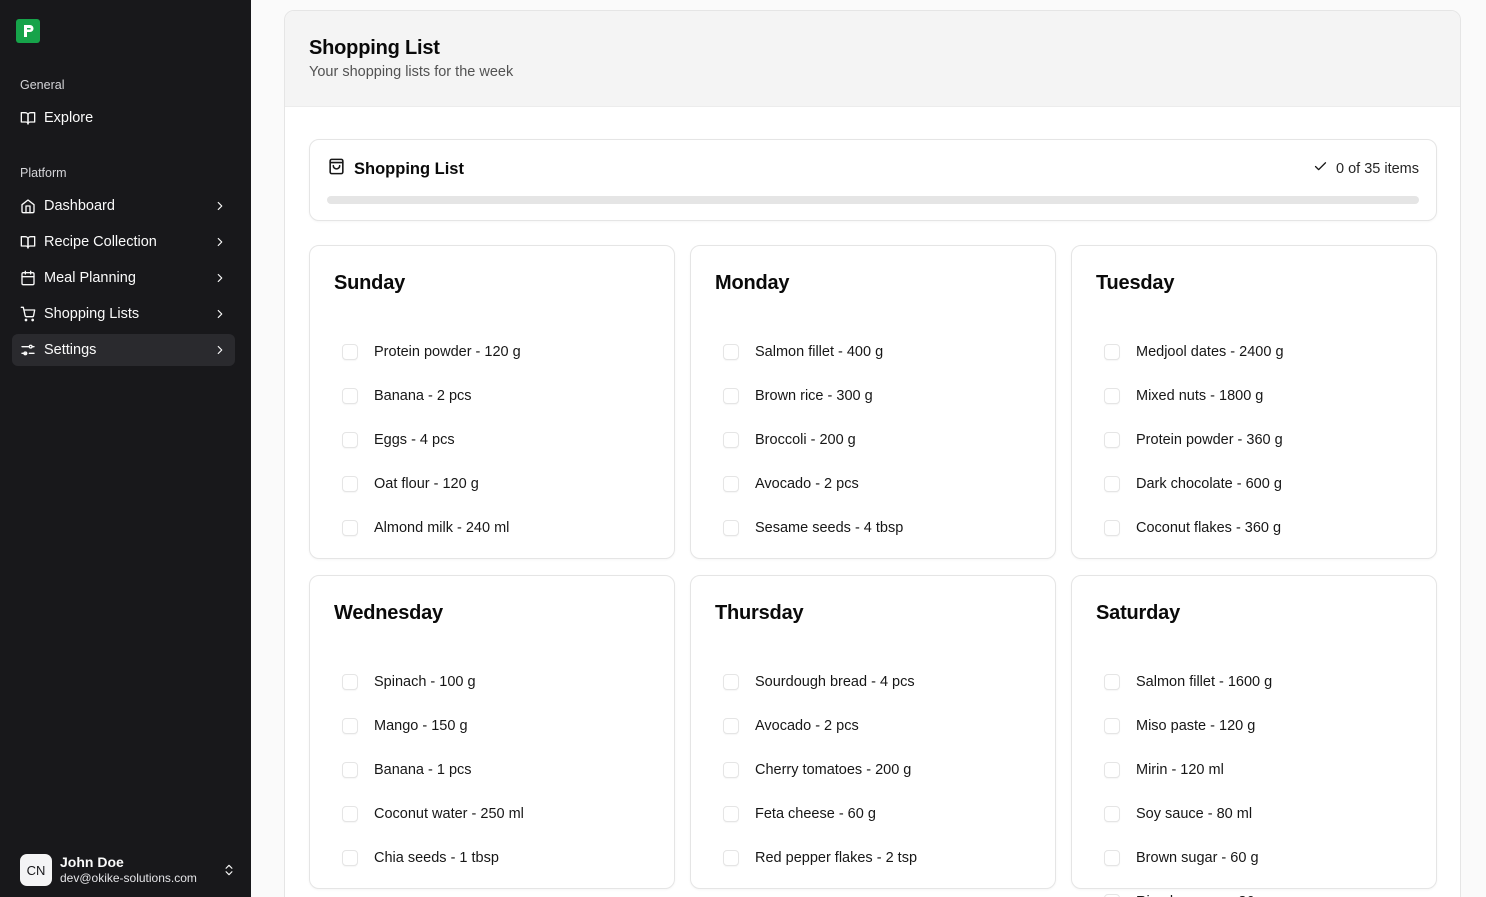 The height and width of the screenshot is (897, 1486). What do you see at coordinates (1196, 726) in the screenshot?
I see `item-label: Miso paste - 120 g` at bounding box center [1196, 726].